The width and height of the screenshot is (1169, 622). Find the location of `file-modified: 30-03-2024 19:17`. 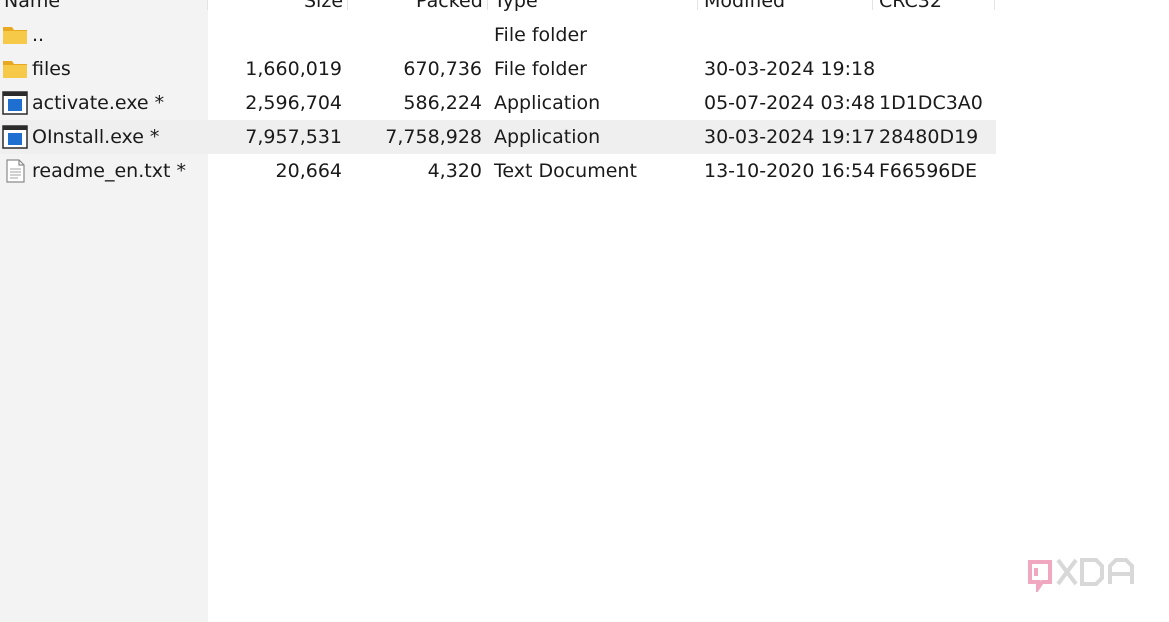

file-modified: 30-03-2024 19:17 is located at coordinates (790, 137).